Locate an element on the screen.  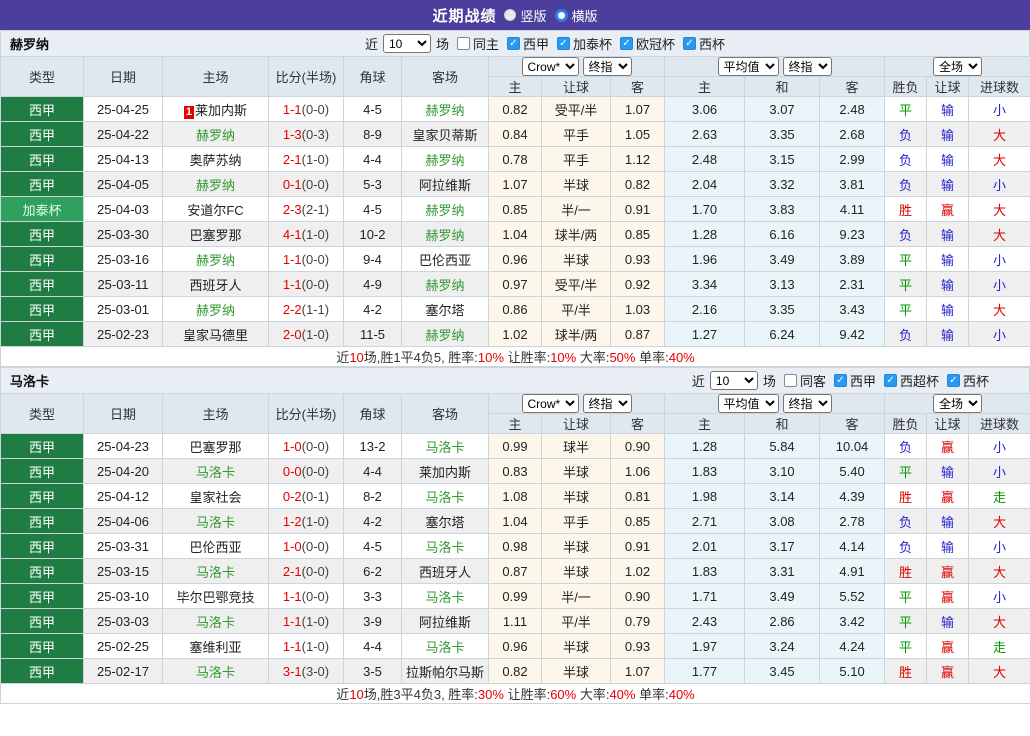
radio-horizontal-icon is located at coordinates (561, 15).